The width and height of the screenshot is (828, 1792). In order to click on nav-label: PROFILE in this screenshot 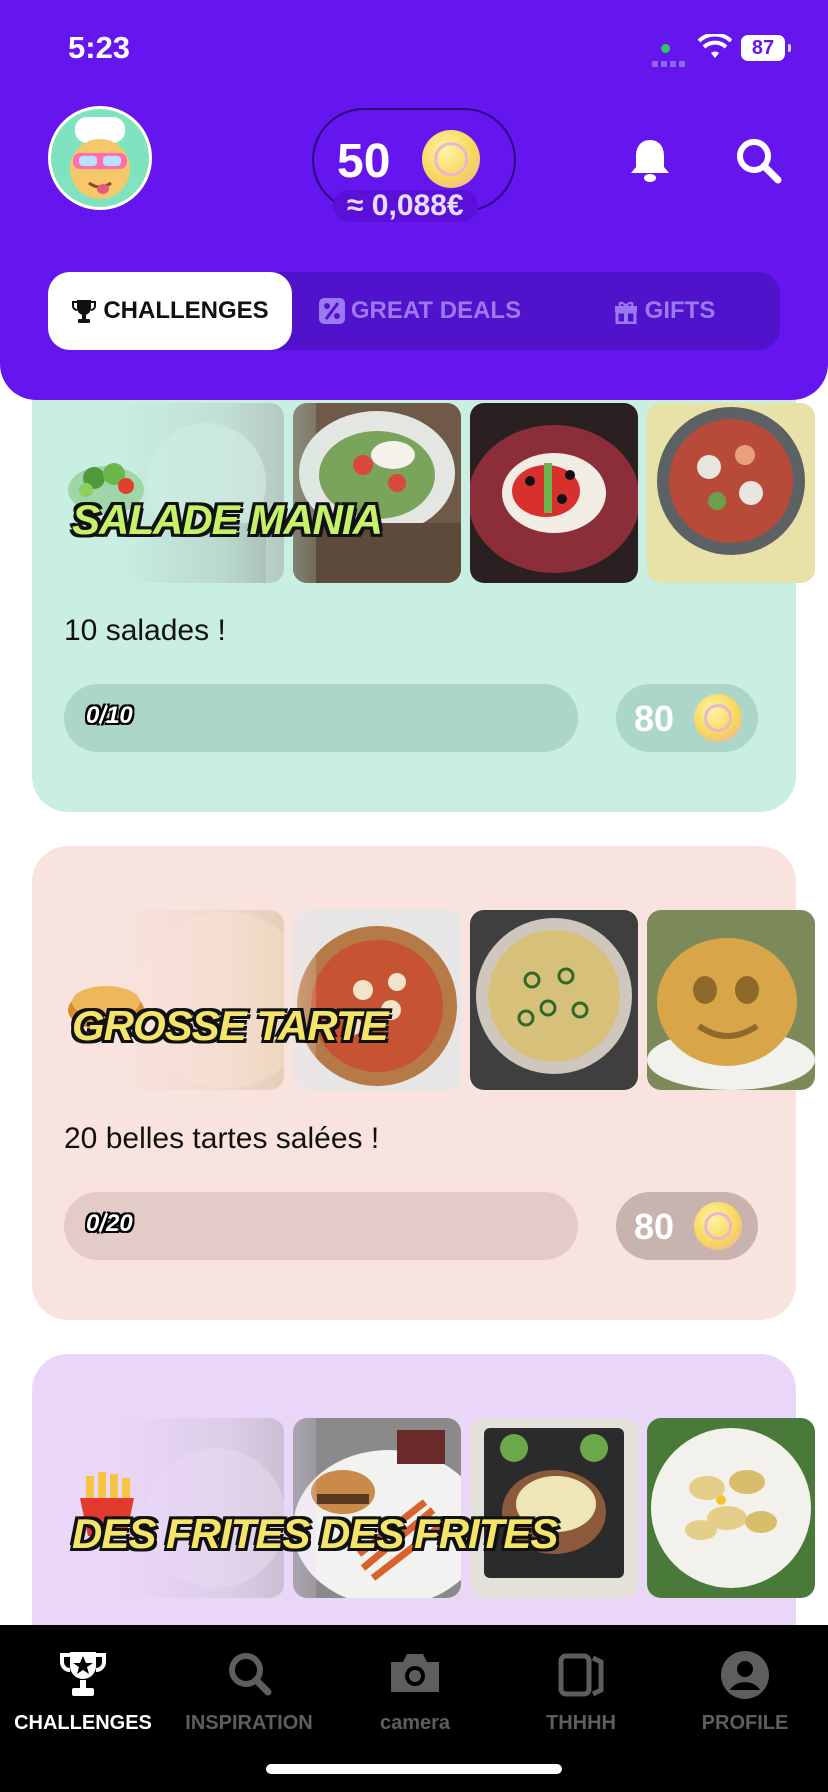, I will do `click(745, 1723)`.